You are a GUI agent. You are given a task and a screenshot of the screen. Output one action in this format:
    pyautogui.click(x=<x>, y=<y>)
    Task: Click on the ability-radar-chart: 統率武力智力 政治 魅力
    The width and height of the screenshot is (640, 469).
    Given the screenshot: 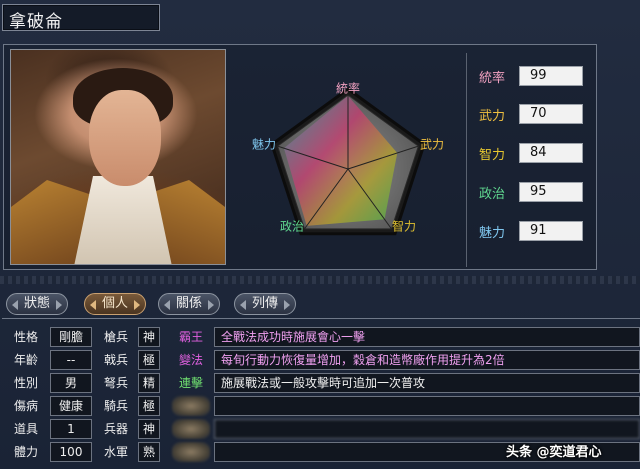 What is the action you would take?
    pyautogui.click(x=348, y=158)
    